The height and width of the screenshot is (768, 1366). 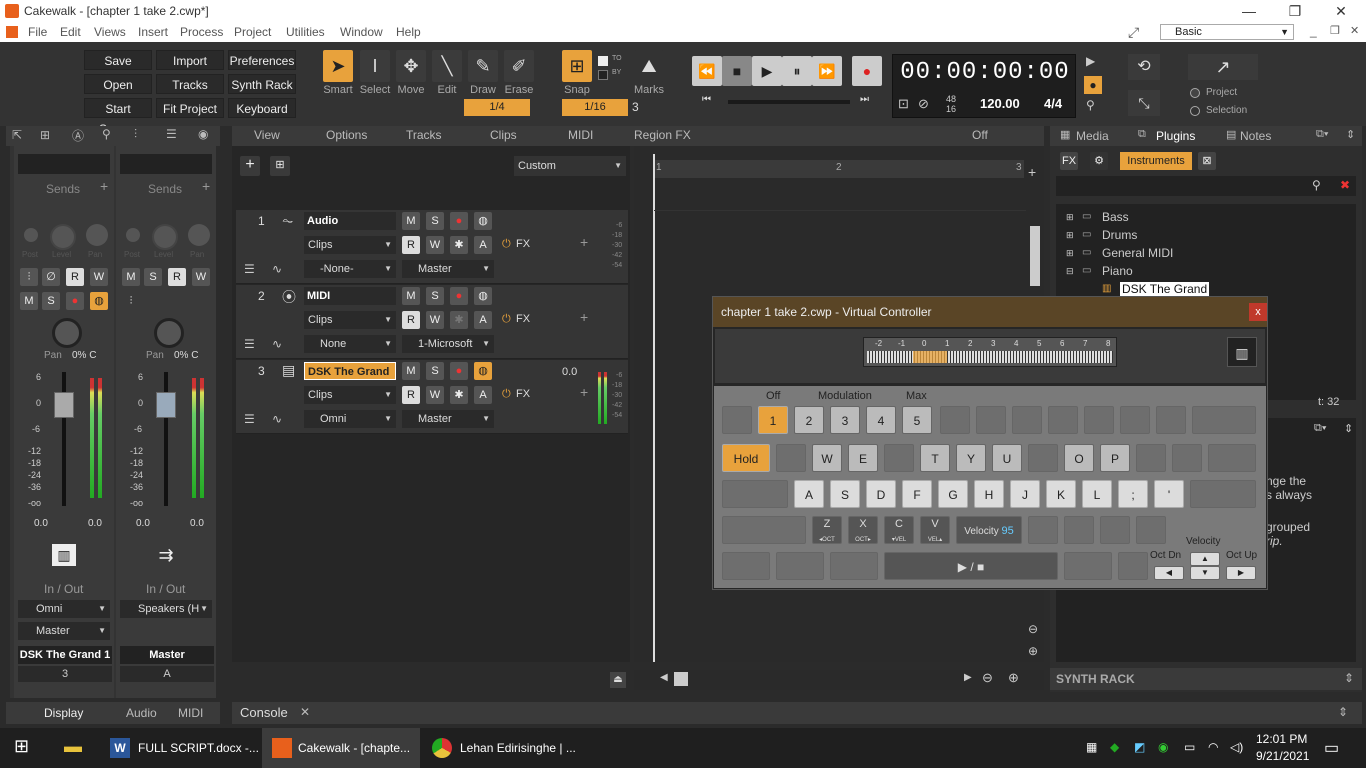 I want to click on tree-item-piano: Piano, so click(x=1117, y=271).